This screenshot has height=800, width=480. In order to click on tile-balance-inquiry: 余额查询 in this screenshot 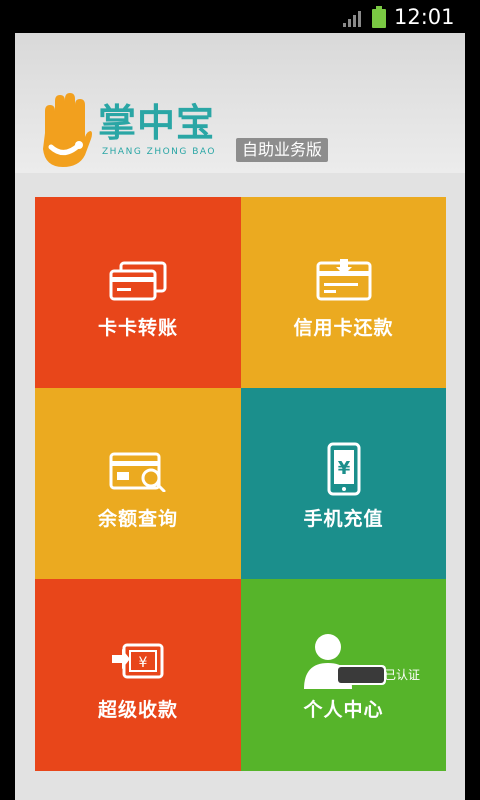, I will do `click(138, 483)`.